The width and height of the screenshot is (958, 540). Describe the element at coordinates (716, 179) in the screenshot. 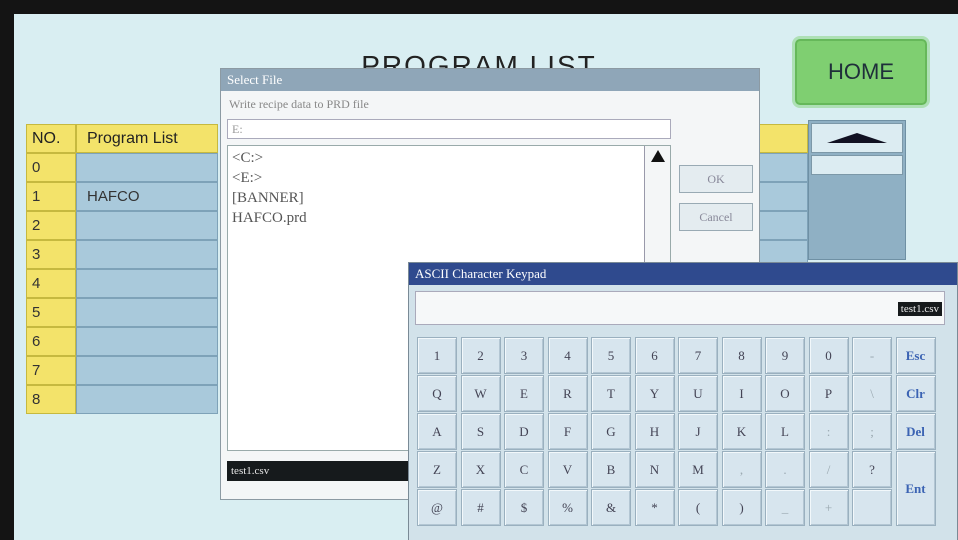

I see `ok-button: OK` at that location.